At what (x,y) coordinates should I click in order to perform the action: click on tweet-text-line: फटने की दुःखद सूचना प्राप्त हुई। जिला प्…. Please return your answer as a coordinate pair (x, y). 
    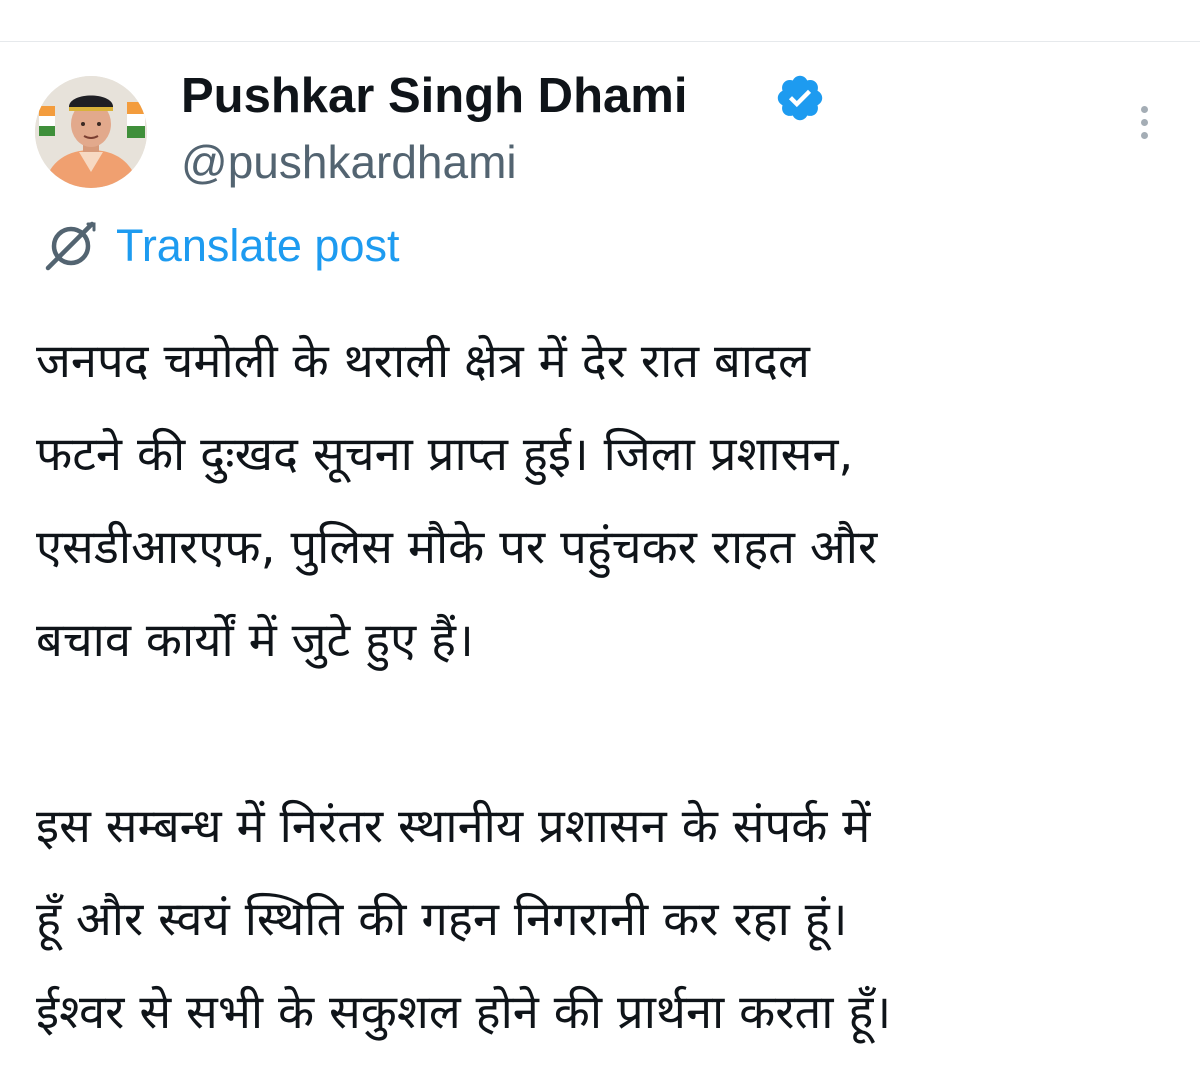
    Looking at the image, I should click on (445, 454).